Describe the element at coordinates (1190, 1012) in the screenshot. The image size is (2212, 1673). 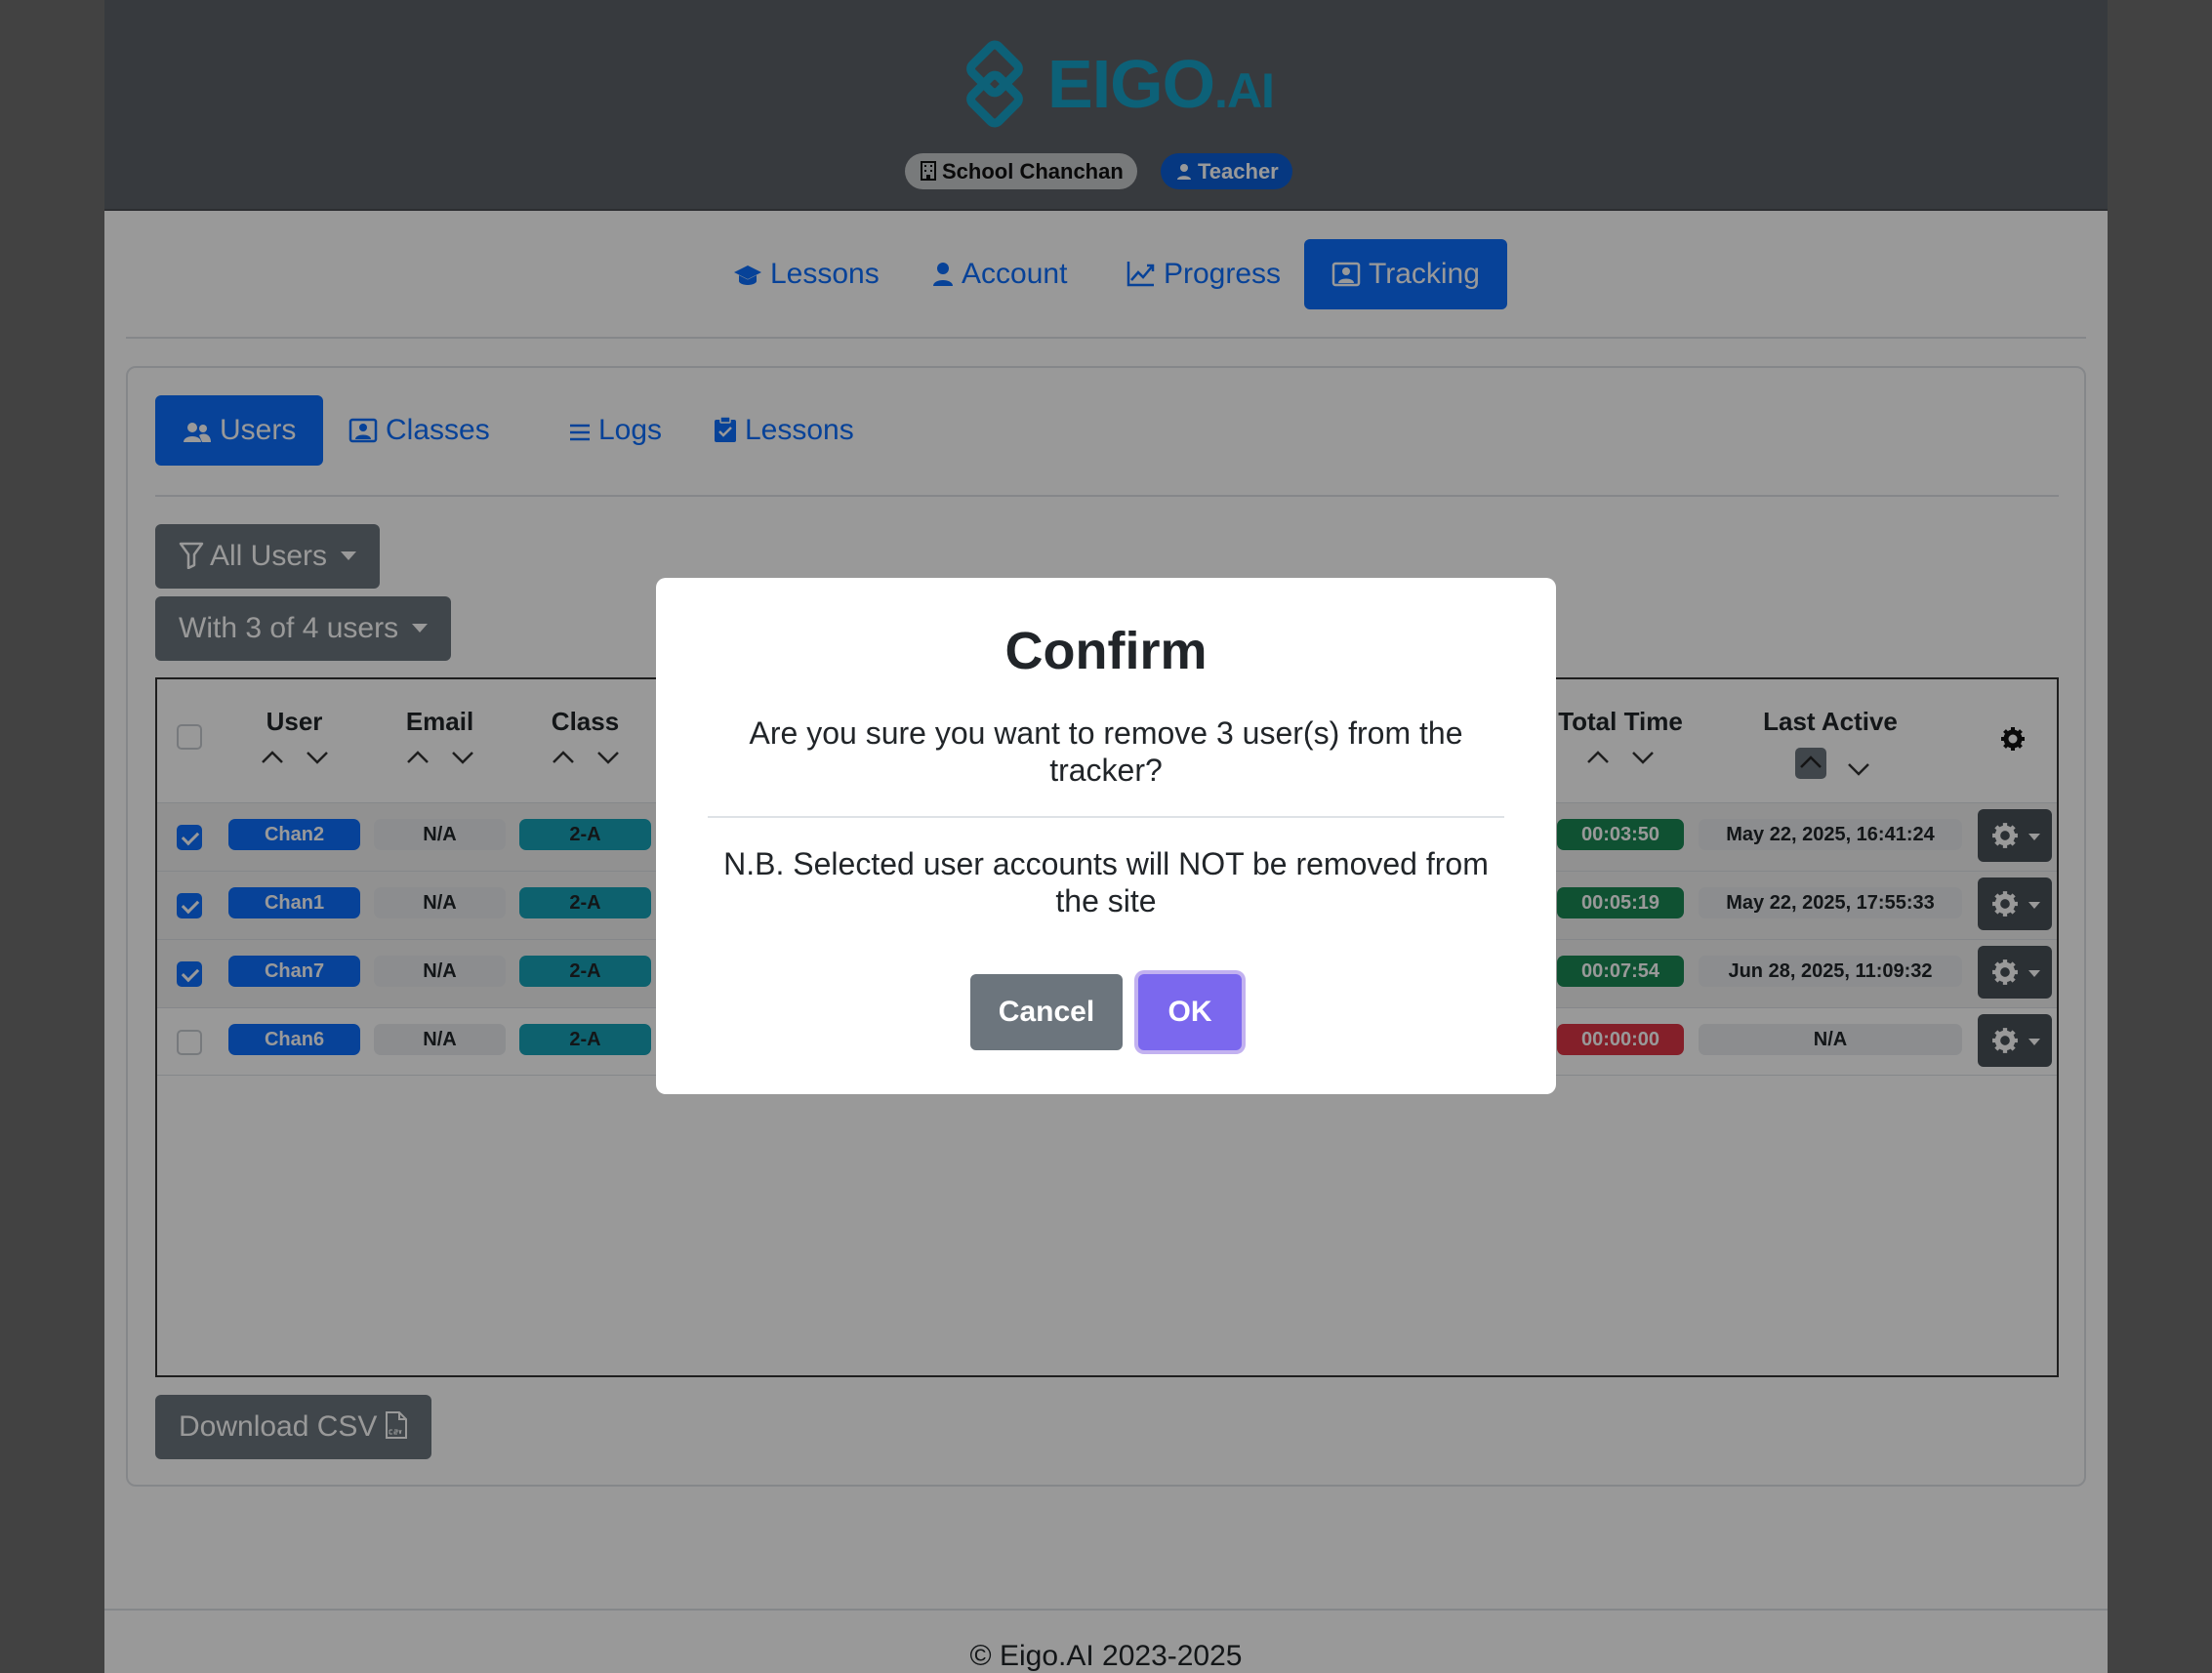
I see `ok-button: OK` at that location.